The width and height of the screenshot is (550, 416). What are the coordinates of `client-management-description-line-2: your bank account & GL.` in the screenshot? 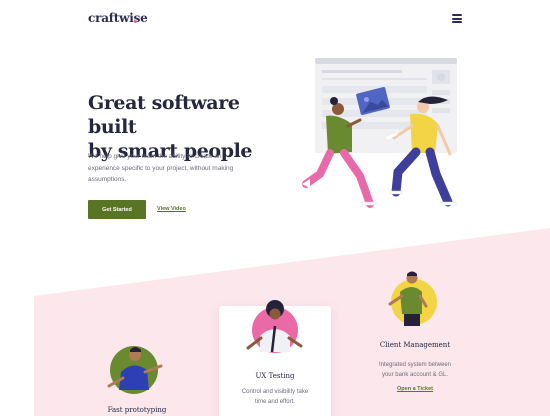 It's located at (415, 375).